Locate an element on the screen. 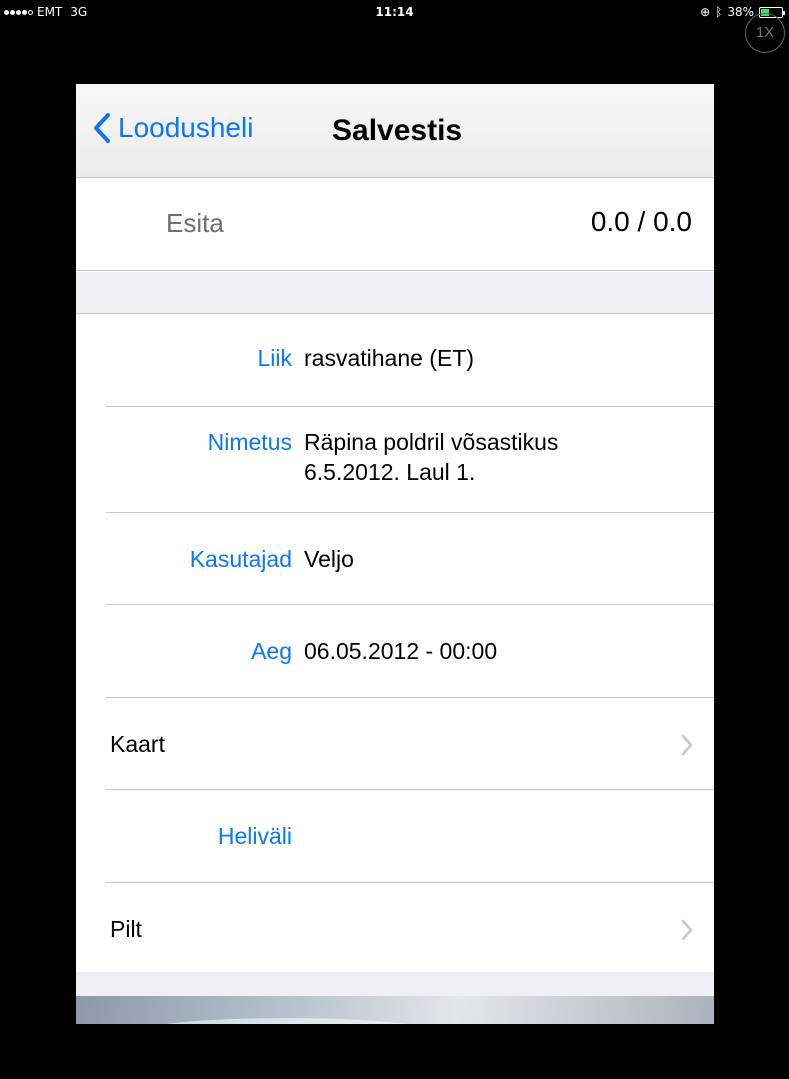  helivali-button: Heliväli is located at coordinates (395, 836).